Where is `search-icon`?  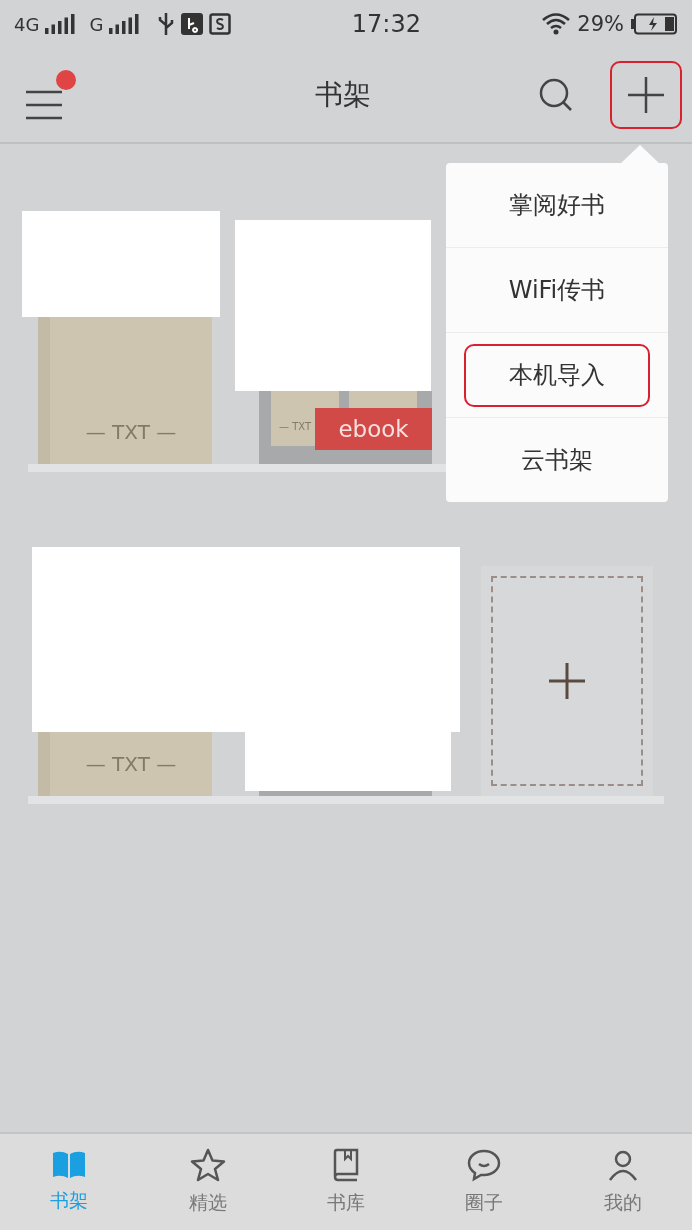
search-icon is located at coordinates (556, 95).